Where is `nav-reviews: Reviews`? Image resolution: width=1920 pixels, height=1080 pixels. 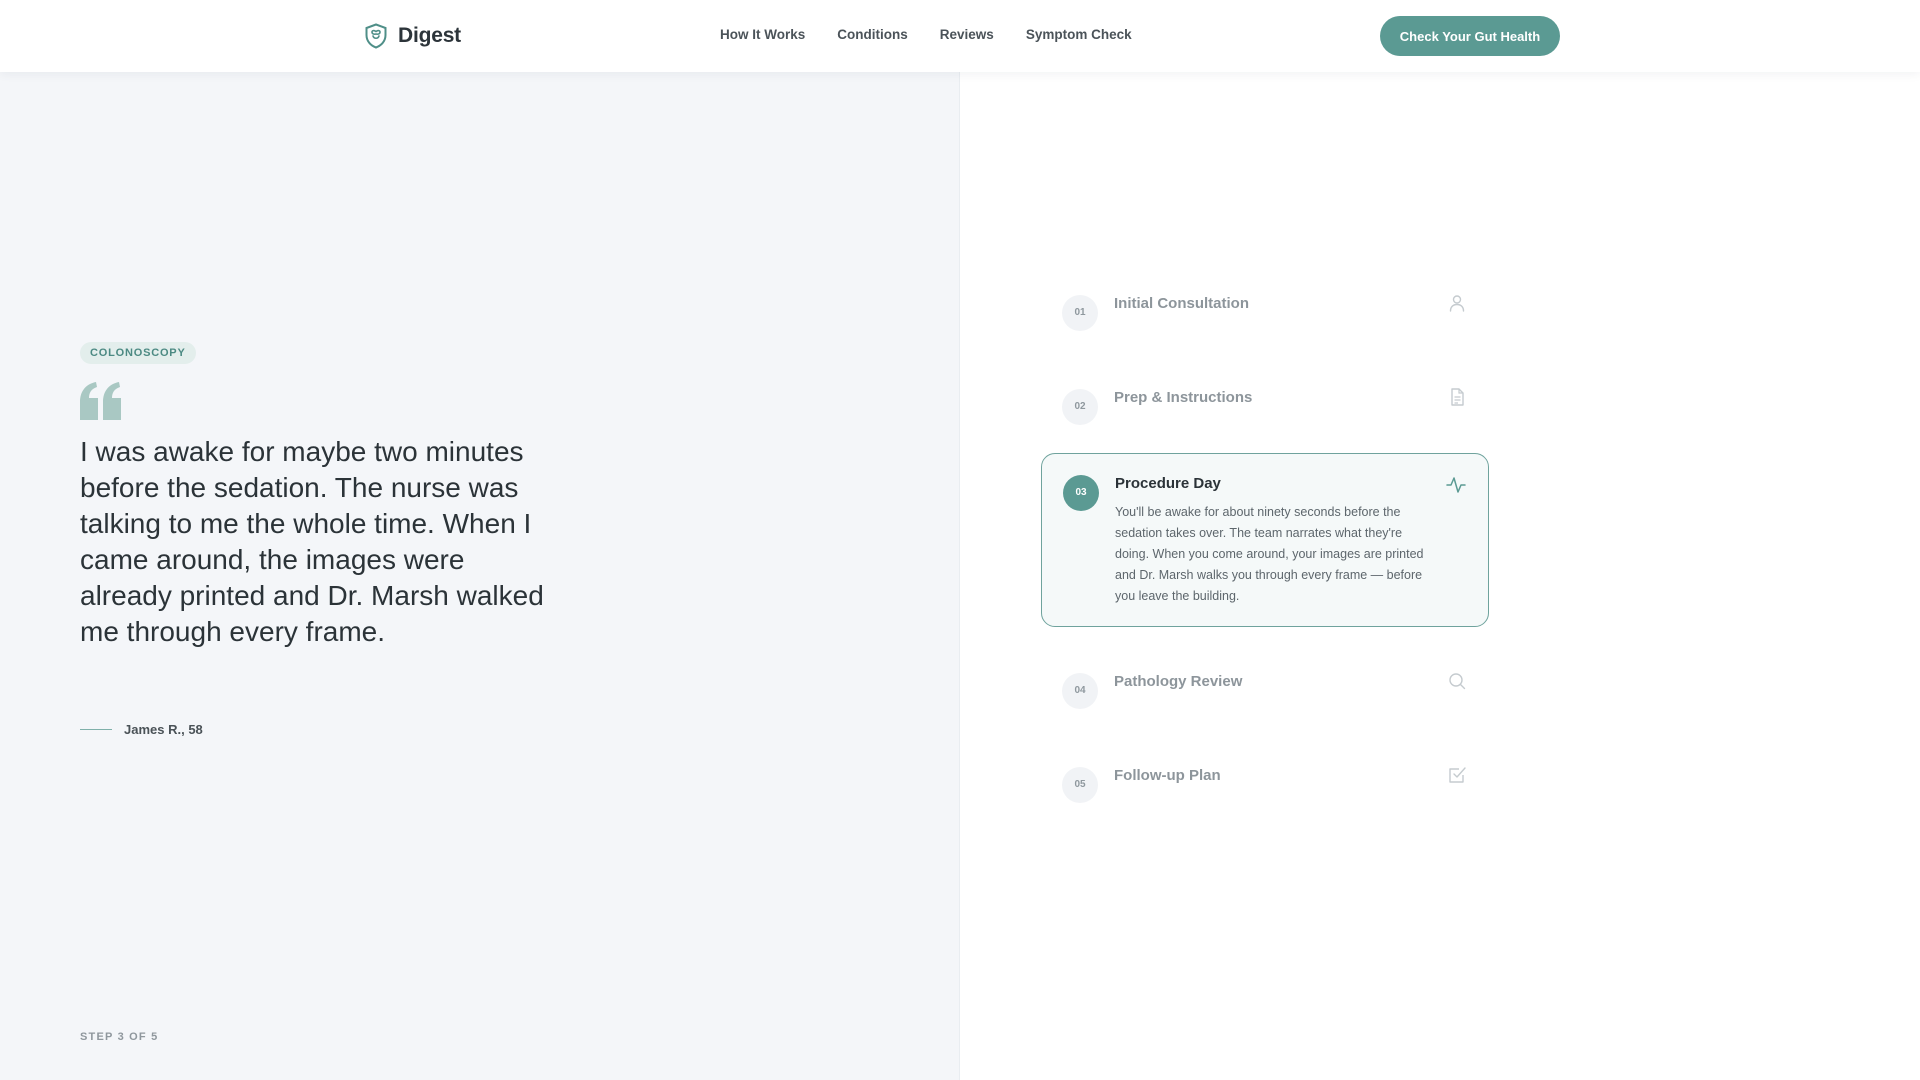 nav-reviews: Reviews is located at coordinates (967, 34).